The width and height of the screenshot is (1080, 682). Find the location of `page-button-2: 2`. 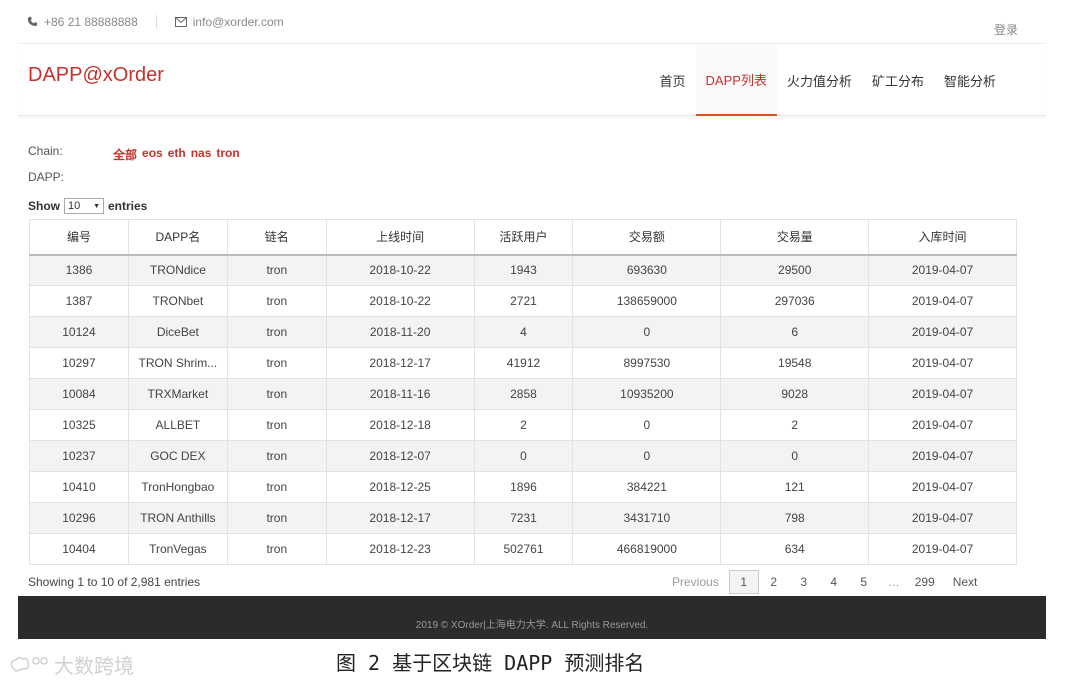

page-button-2: 2 is located at coordinates (774, 582).